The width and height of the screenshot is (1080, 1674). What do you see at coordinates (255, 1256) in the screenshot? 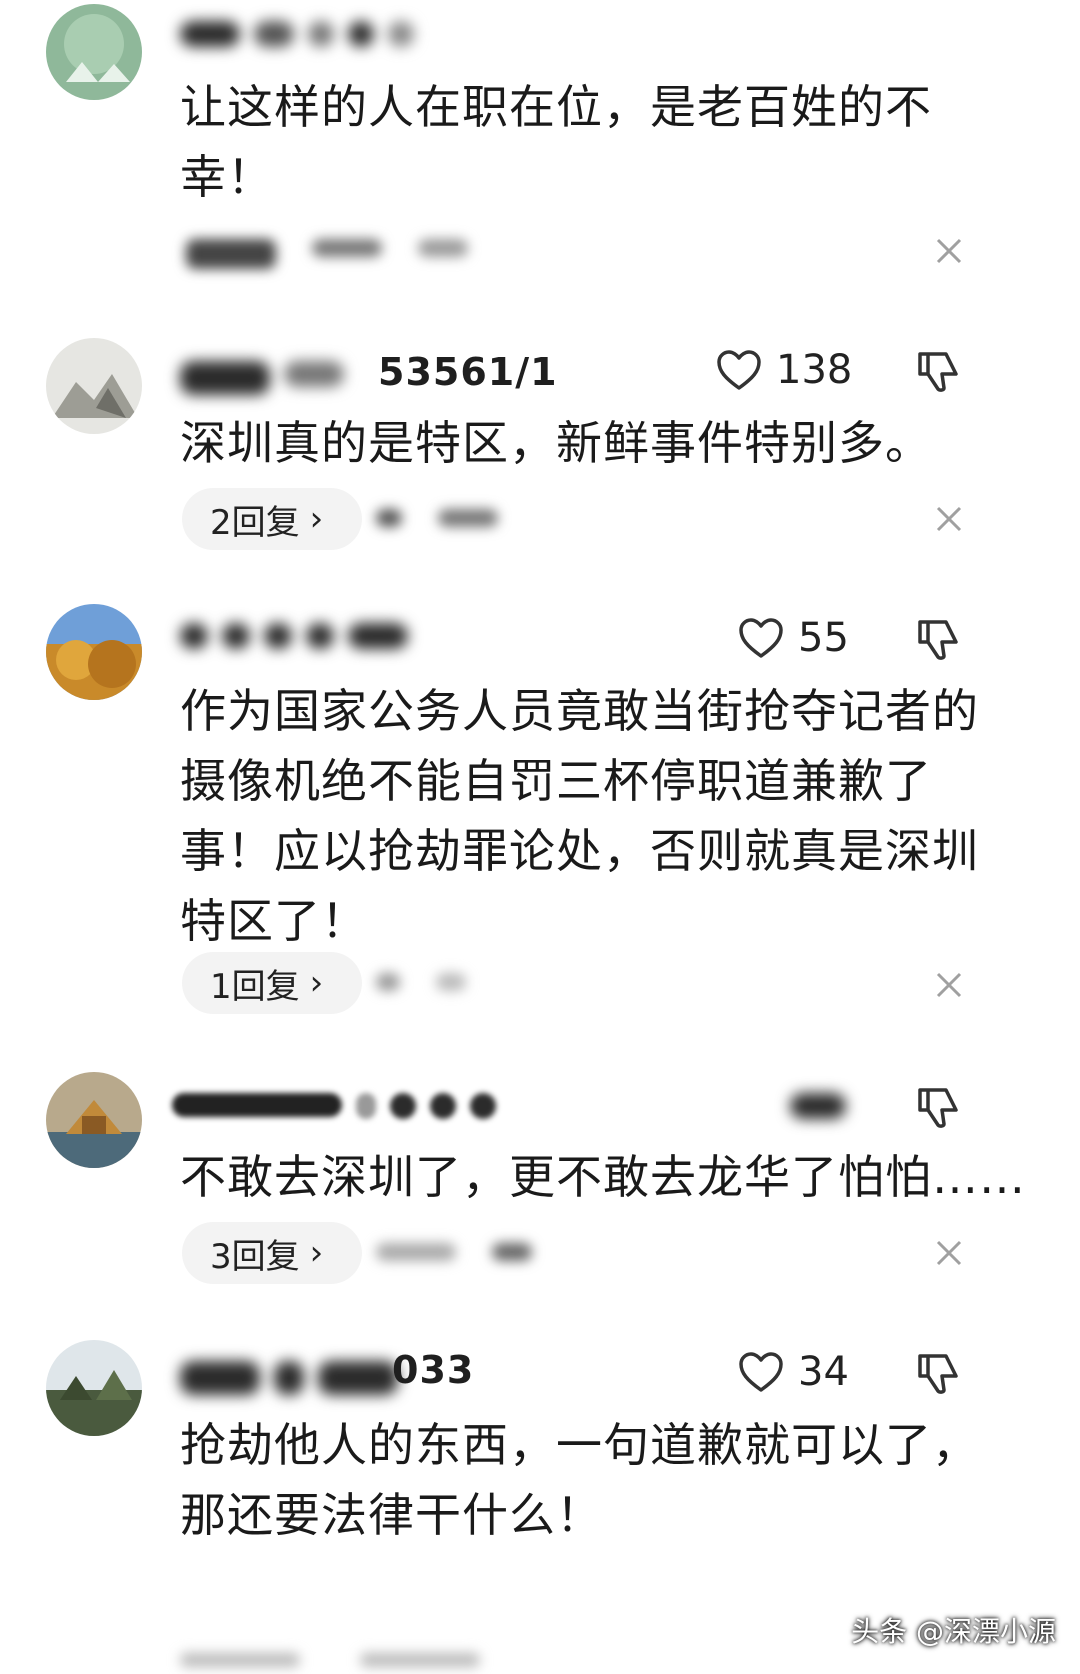
I see `reply-count: 3回复` at bounding box center [255, 1256].